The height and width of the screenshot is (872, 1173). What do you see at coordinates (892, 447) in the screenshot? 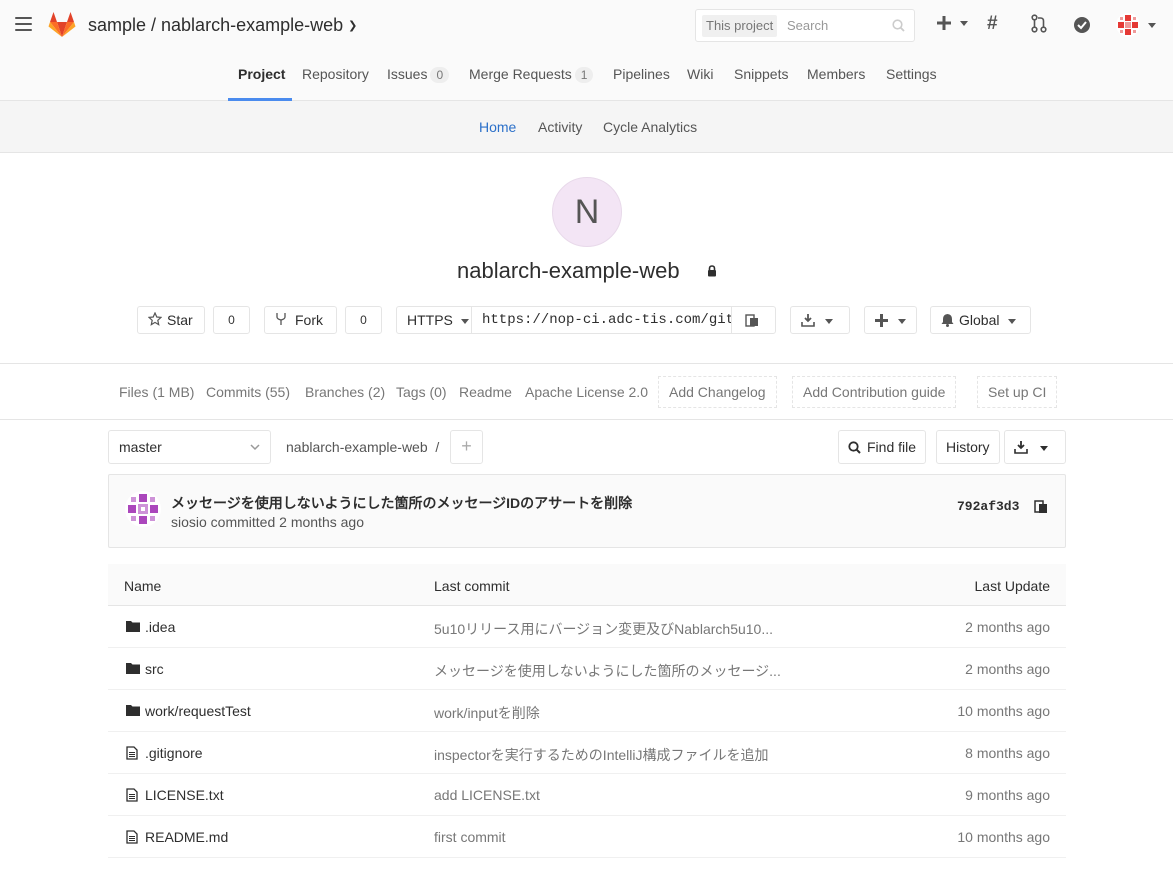
I see `find-file-label: Find file` at bounding box center [892, 447].